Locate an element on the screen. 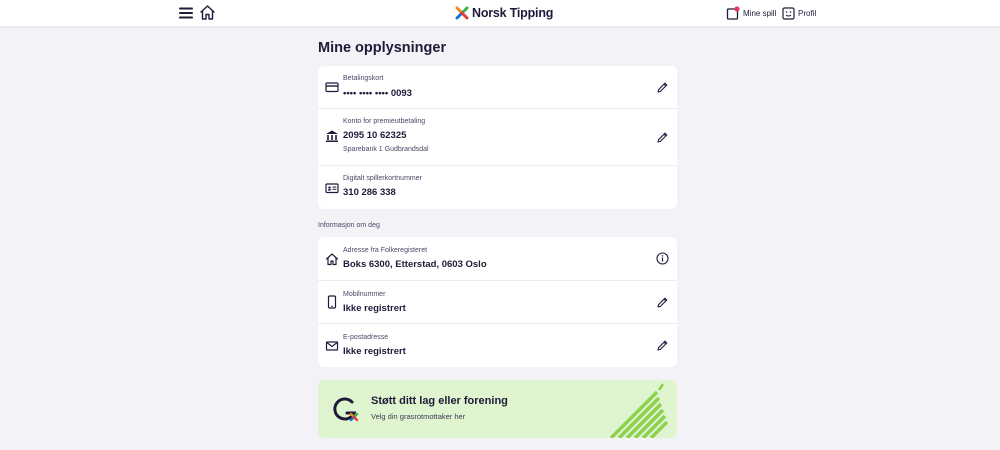  epost-label: E-postadresse is located at coordinates (366, 337).